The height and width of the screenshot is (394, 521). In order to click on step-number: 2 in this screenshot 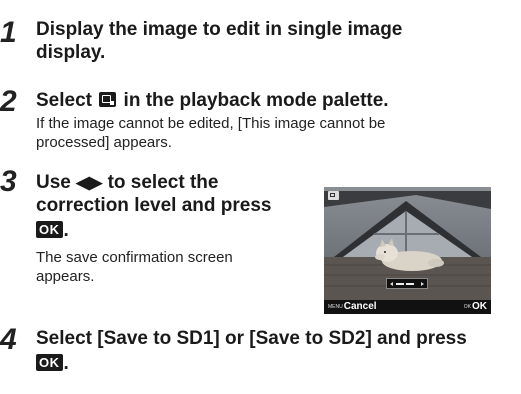, I will do `click(8, 101)`.